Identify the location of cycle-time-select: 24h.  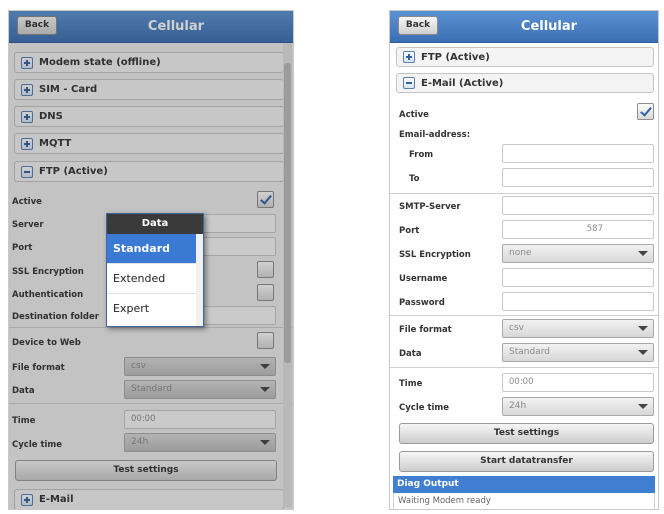
(578, 406).